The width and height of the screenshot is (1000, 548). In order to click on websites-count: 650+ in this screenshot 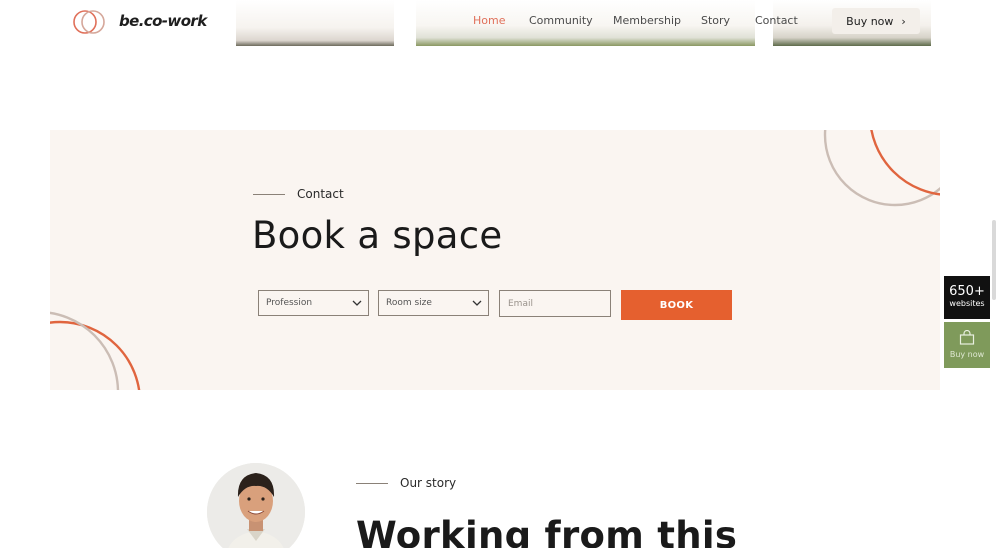, I will do `click(967, 291)`.